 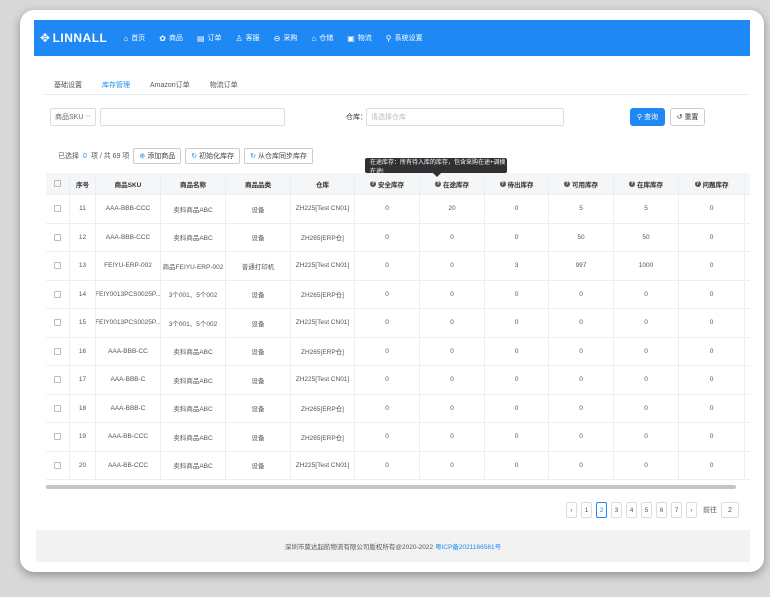 I want to click on column-header-label: 待出库存, so click(x=520, y=185).